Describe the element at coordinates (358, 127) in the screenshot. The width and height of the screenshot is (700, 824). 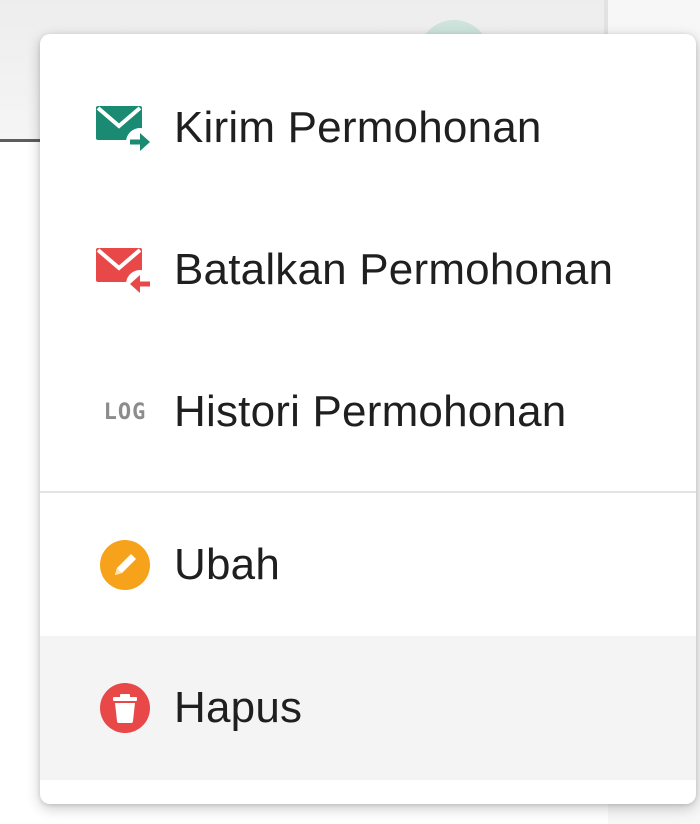
I see `menu-item-label: Kirim Permohonan` at that location.